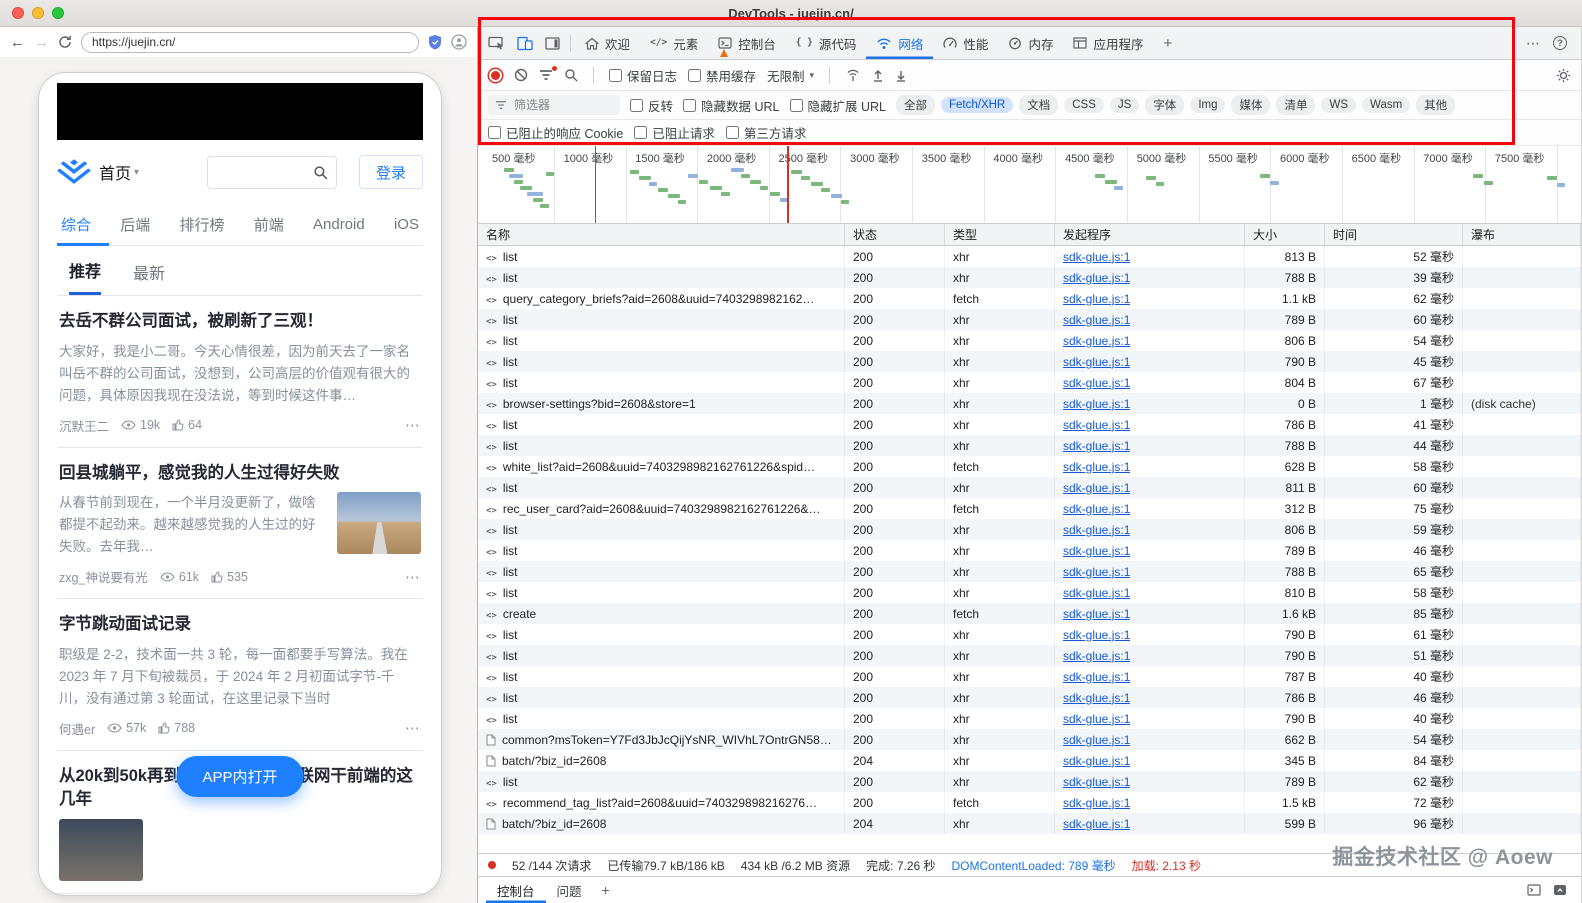  I want to click on filter-pill-清单: 清单, so click(1296, 105).